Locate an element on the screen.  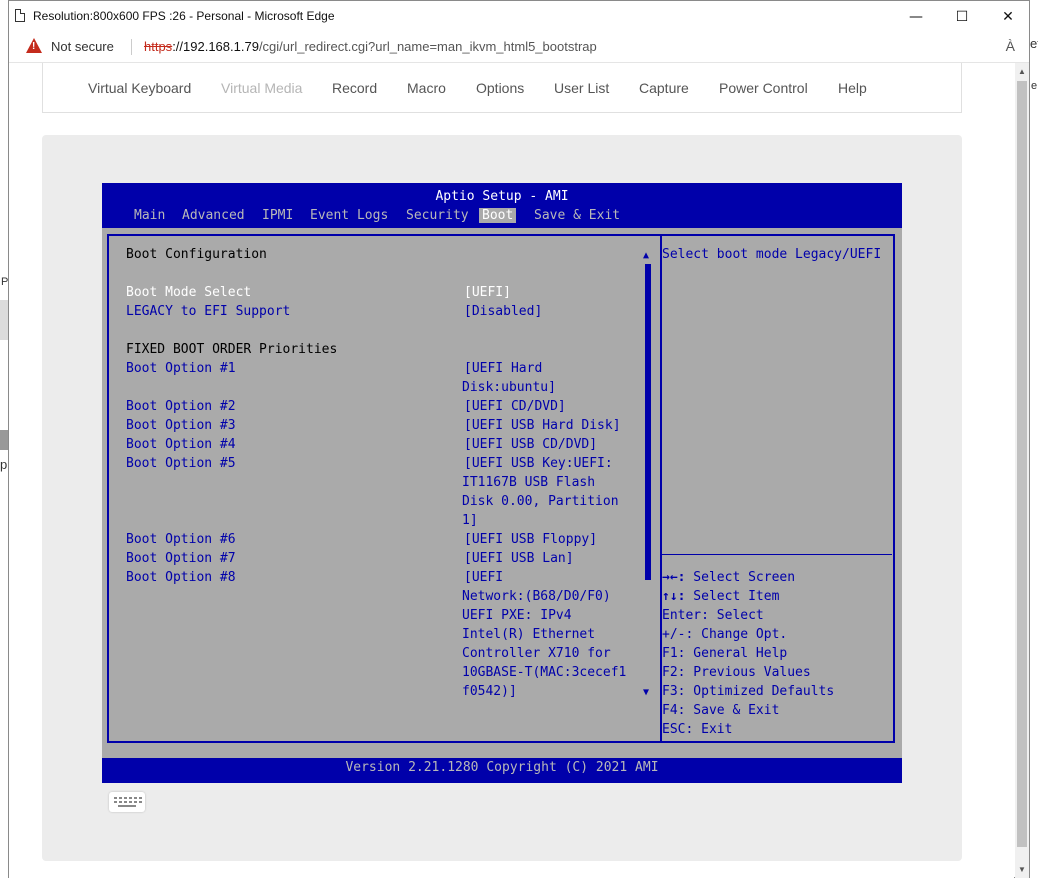
boot-option-value: f0542)] is located at coordinates (489, 691).